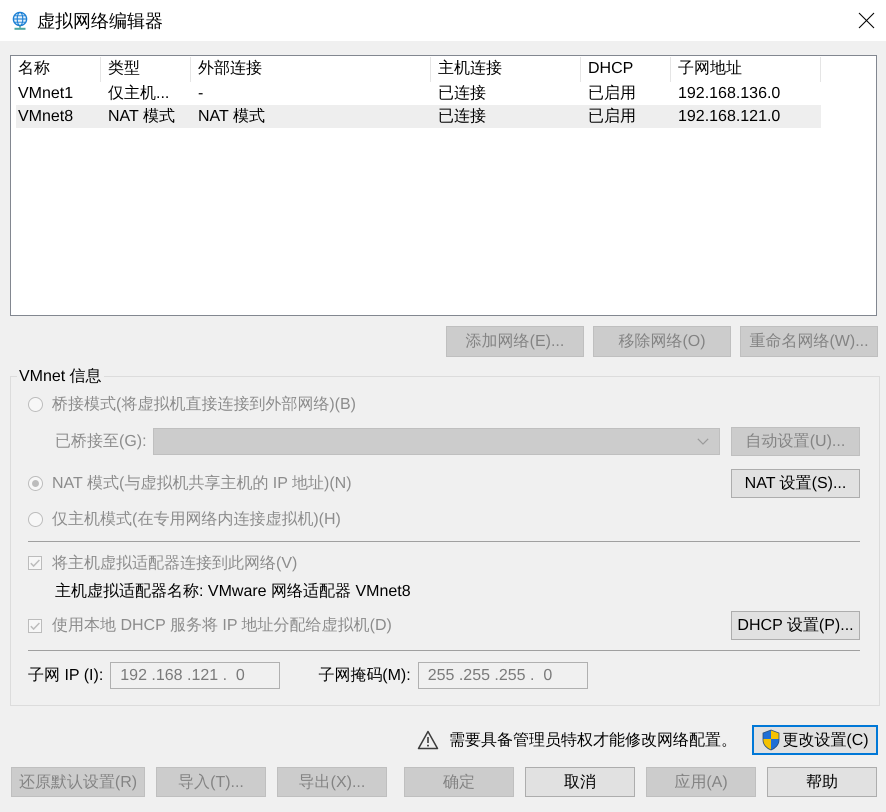  Describe the element at coordinates (60, 376) in the screenshot. I see `group-title: VMnet 信息` at that location.